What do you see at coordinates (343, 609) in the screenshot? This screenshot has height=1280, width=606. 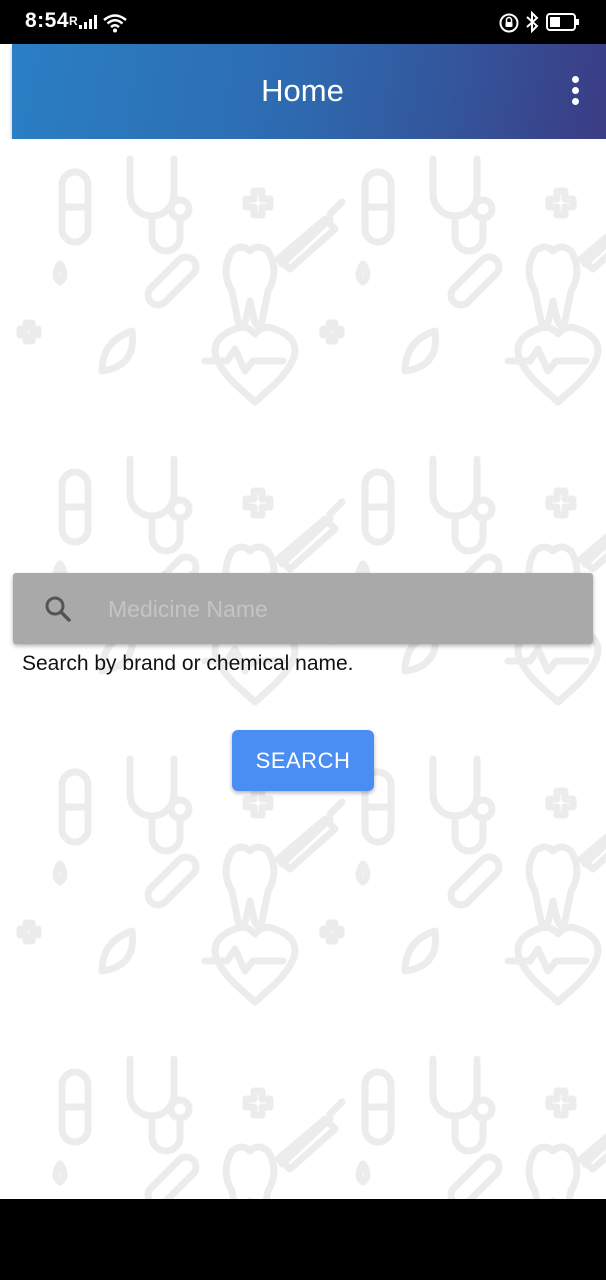 I see `medicine-name-input` at bounding box center [343, 609].